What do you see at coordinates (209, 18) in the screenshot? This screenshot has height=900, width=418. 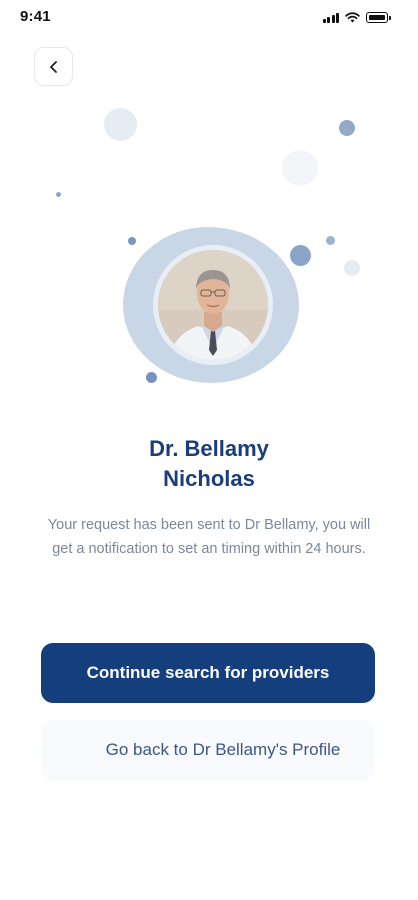 I see `status-bar: 9:41` at bounding box center [209, 18].